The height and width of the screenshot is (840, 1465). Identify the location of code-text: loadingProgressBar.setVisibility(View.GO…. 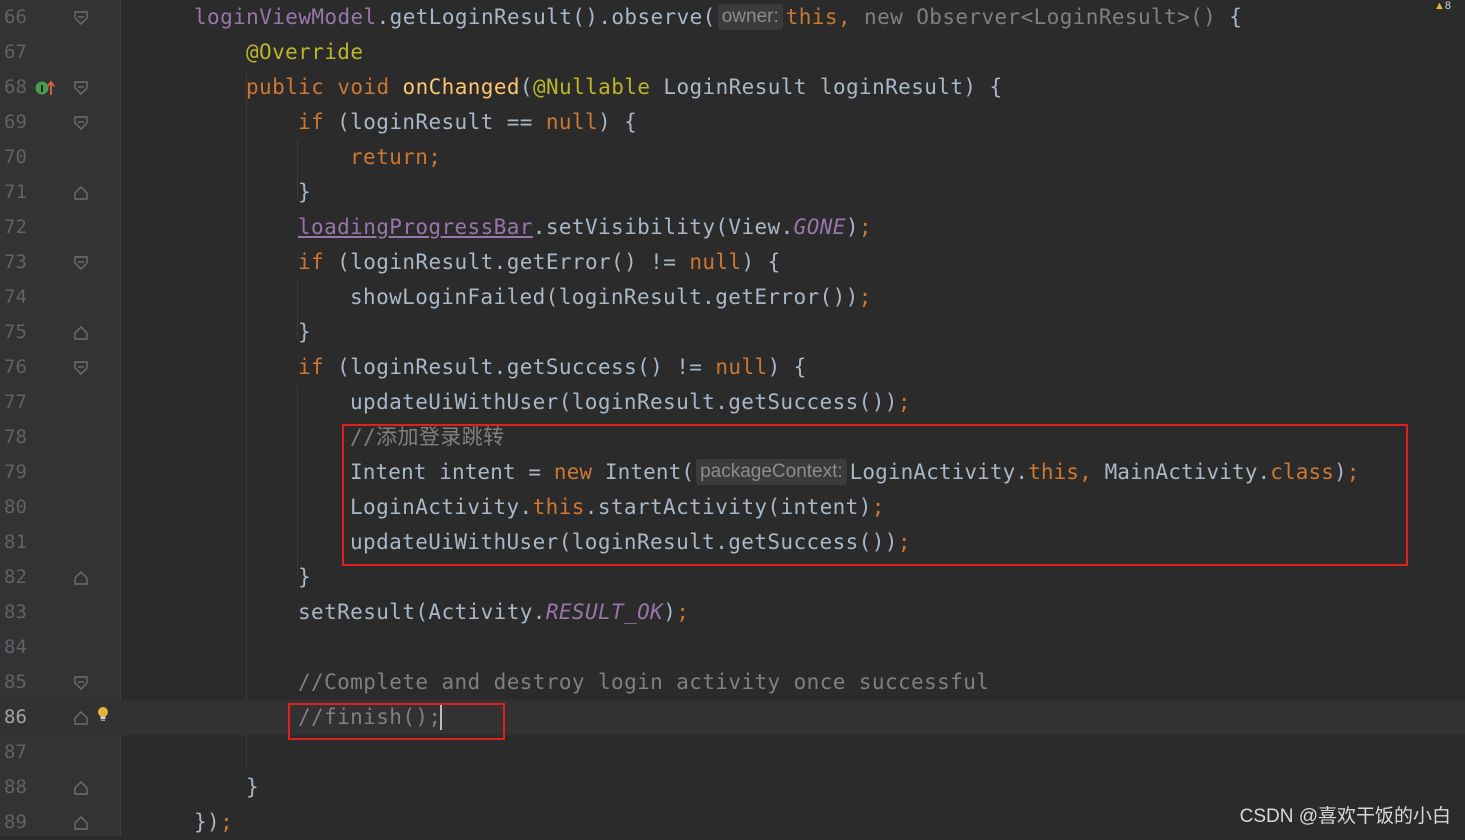
(585, 227).